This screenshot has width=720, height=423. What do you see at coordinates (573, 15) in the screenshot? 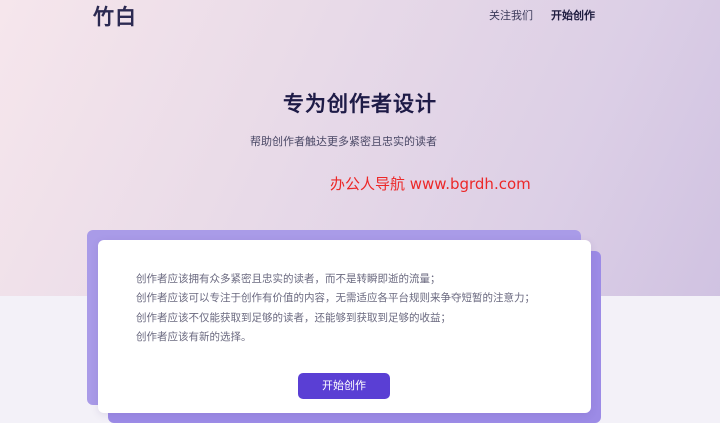
I see `nav-link-start-creating: 开始创作` at bounding box center [573, 15].